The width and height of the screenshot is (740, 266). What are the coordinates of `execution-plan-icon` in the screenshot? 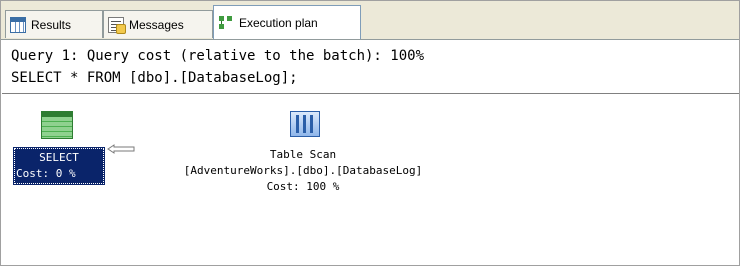 It's located at (226, 23).